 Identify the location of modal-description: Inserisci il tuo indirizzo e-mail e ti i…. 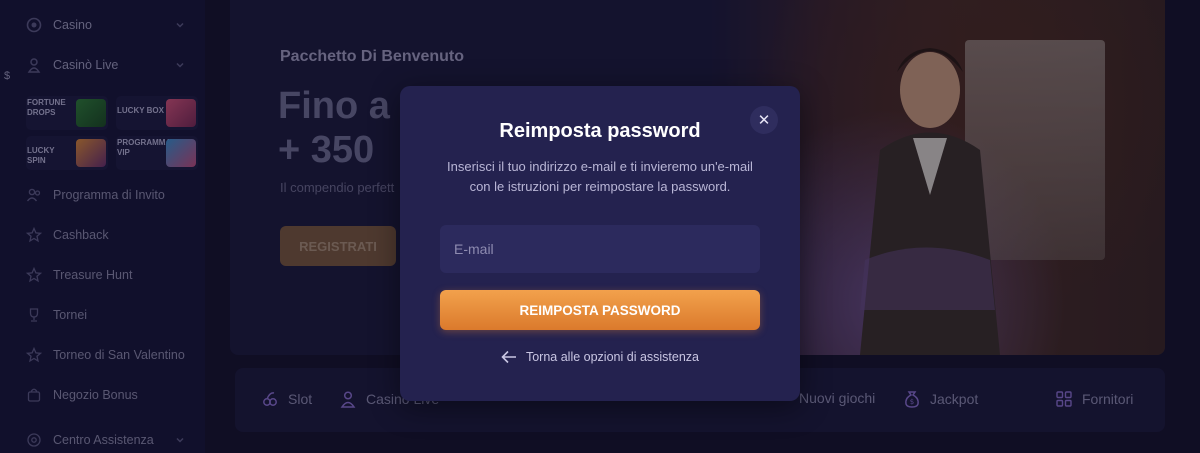
(600, 177).